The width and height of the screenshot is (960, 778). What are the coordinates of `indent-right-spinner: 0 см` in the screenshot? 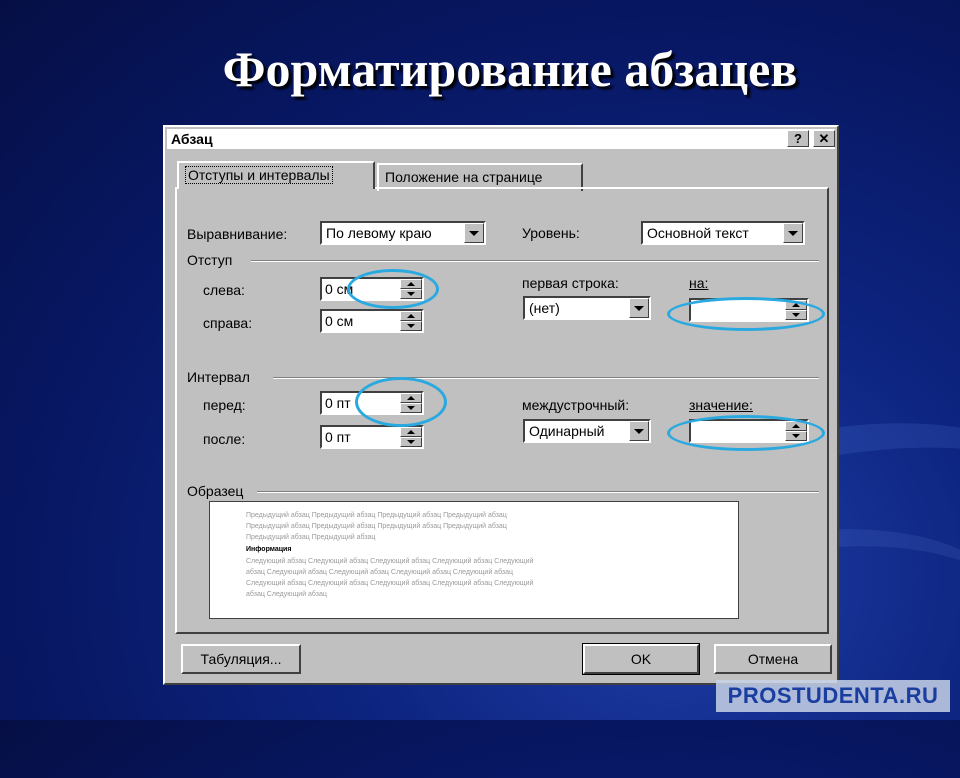 It's located at (372, 321).